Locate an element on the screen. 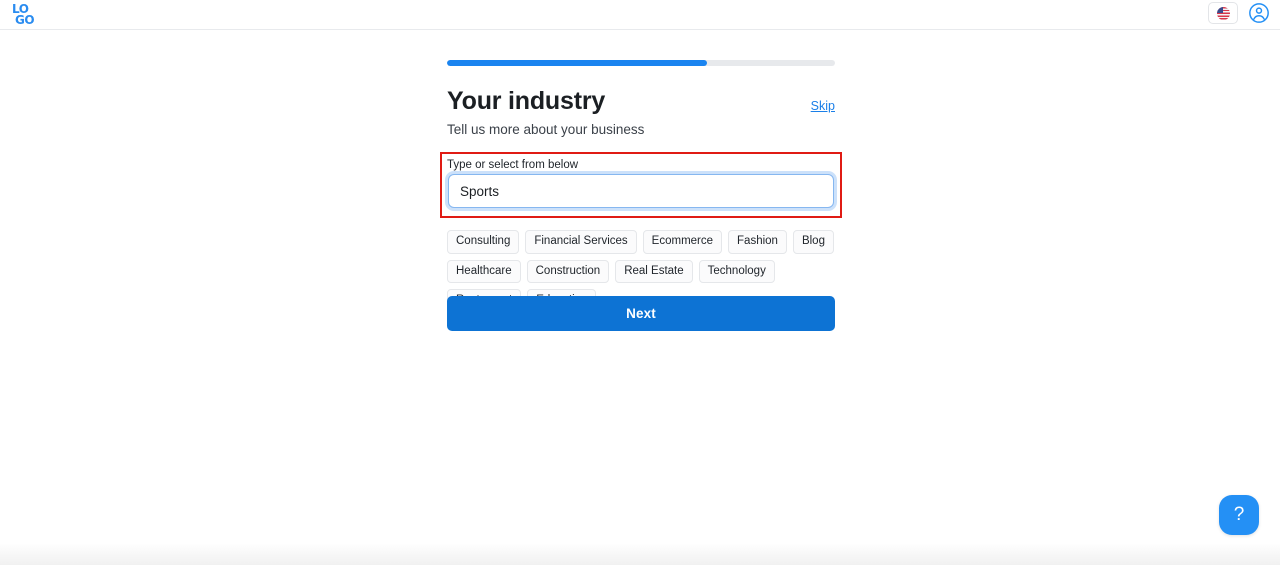 The height and width of the screenshot is (565, 1280). bottom-shadow is located at coordinates (640, 554).